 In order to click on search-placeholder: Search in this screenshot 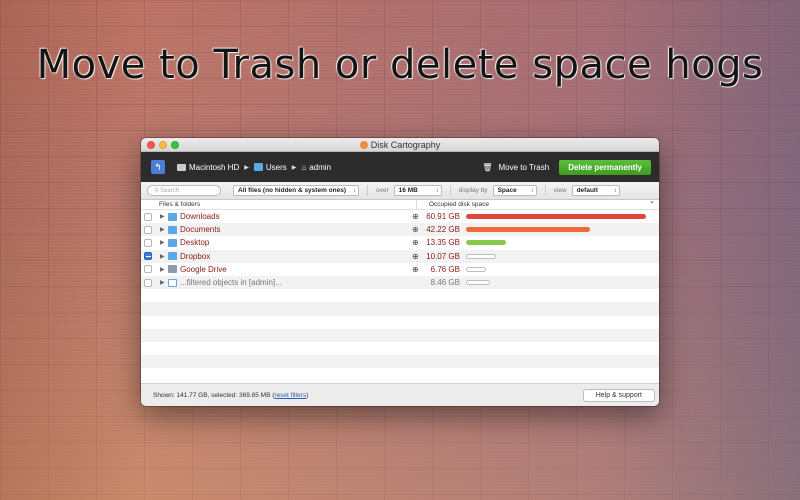, I will do `click(170, 191)`.